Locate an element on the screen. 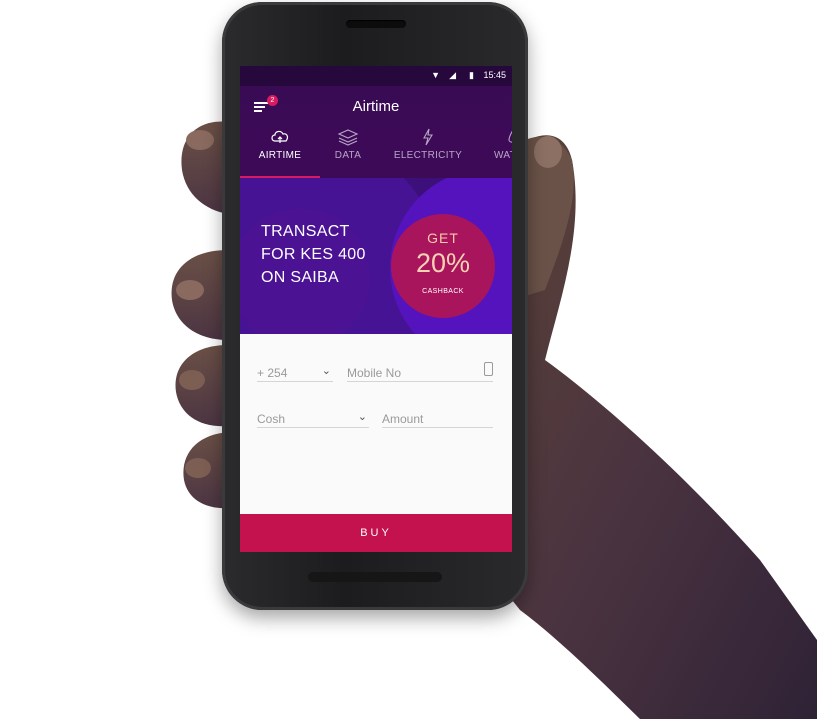  cashback-badge: GET 20% CASHBACK is located at coordinates (443, 266).